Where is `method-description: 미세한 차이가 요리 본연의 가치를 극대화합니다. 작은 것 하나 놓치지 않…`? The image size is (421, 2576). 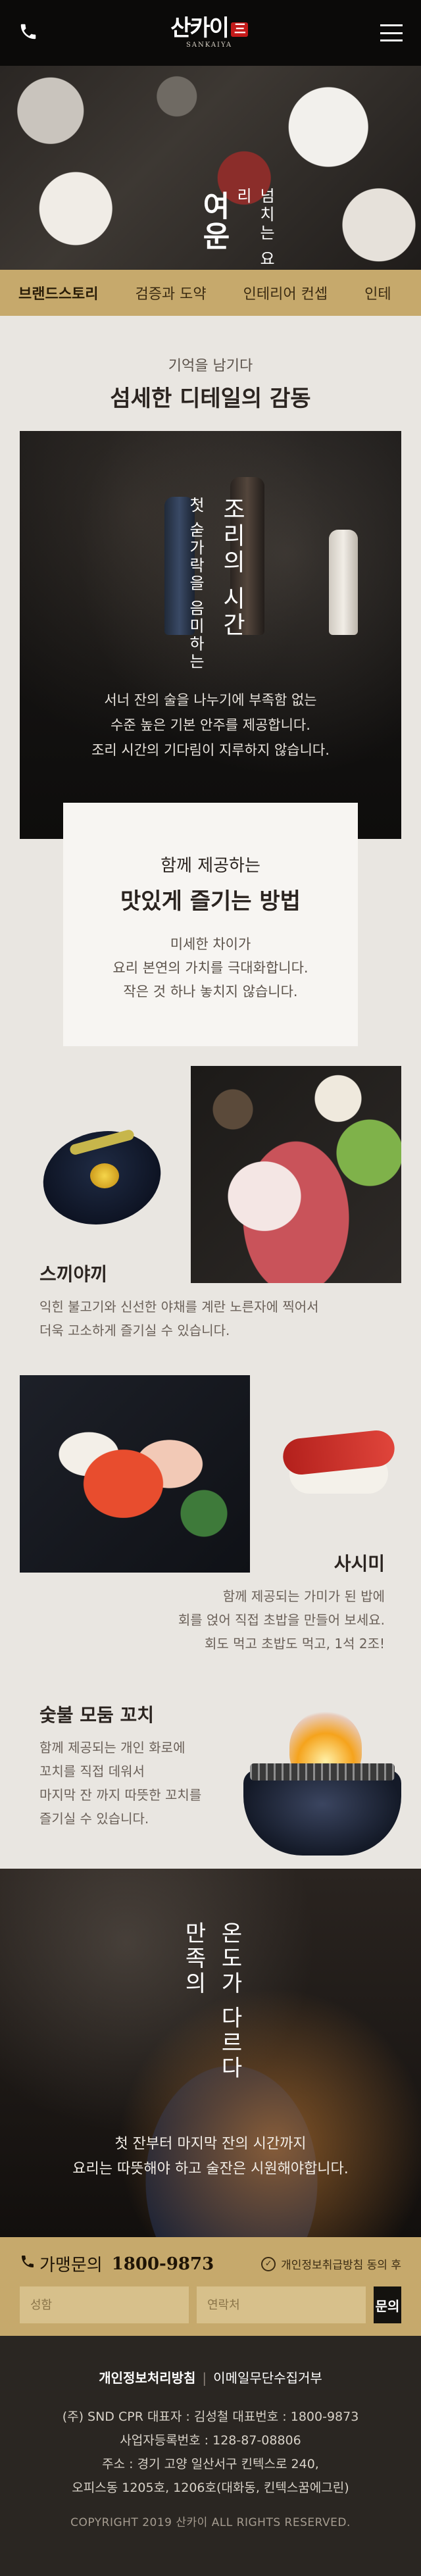
method-description: 미세한 차이가 요리 본연의 가치를 극대화합니다. 작은 것 하나 놓치지 않… is located at coordinates (210, 967).